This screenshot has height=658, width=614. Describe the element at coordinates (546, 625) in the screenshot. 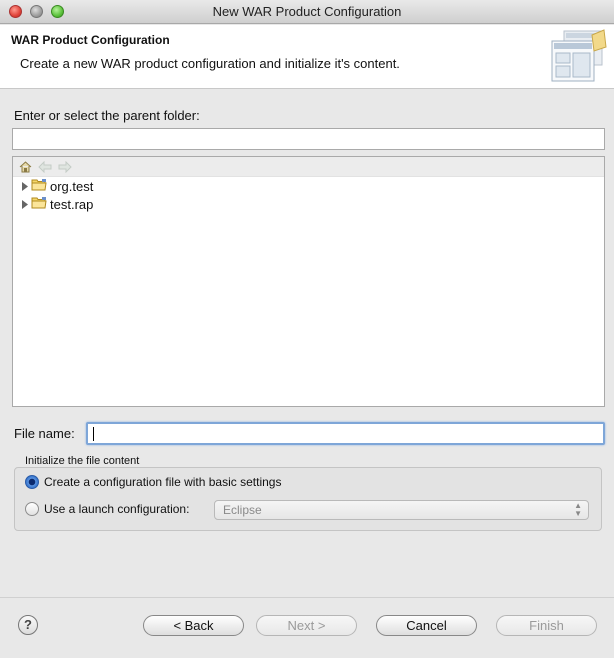

I see `finish-button: Finish` at that location.